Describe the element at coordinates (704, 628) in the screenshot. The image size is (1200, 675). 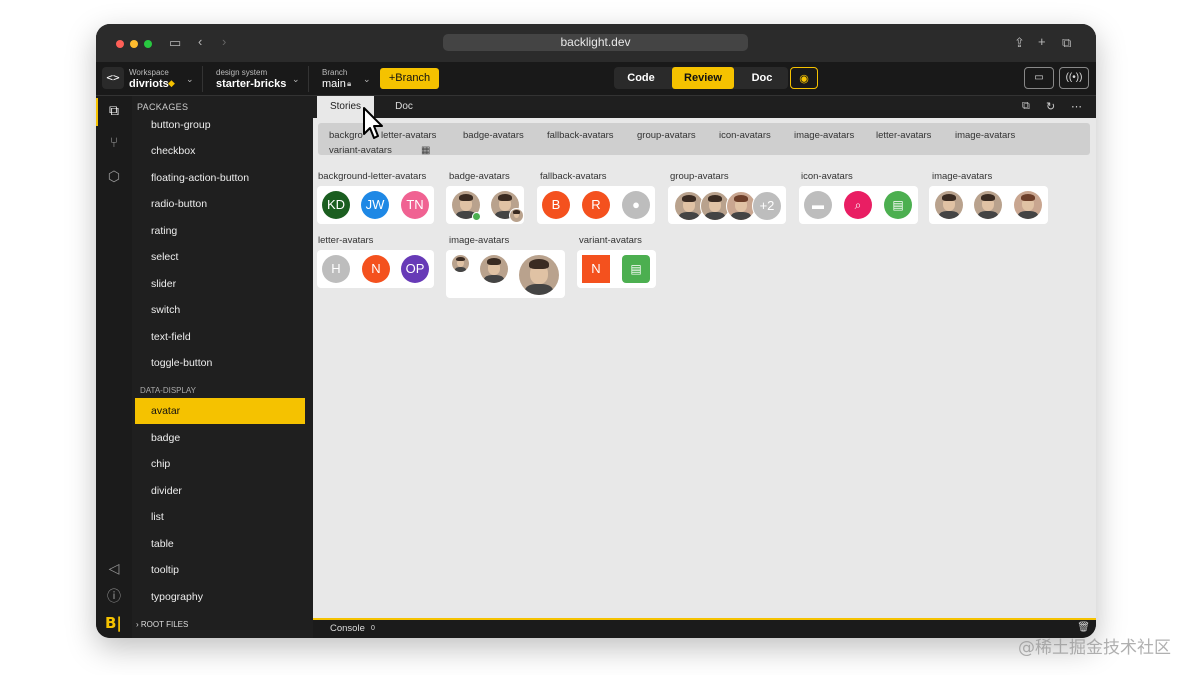
I see `console-panel: Console 0 🗑︎` at that location.